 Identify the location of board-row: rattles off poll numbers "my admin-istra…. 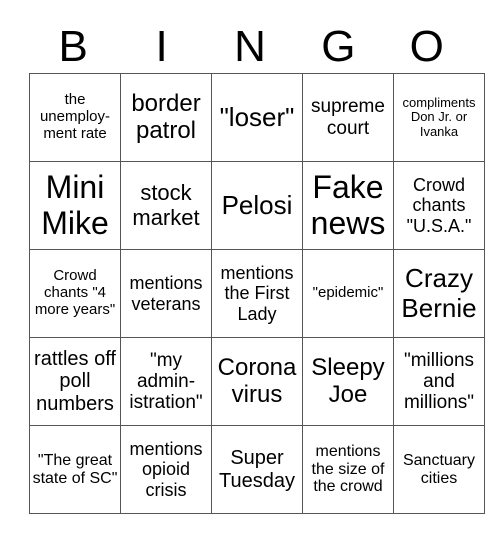
(257, 381).